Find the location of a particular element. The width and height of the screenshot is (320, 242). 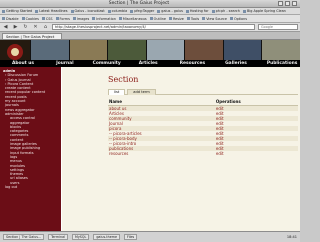

bookmark-item: columbia is located at coordinates (117, 11).